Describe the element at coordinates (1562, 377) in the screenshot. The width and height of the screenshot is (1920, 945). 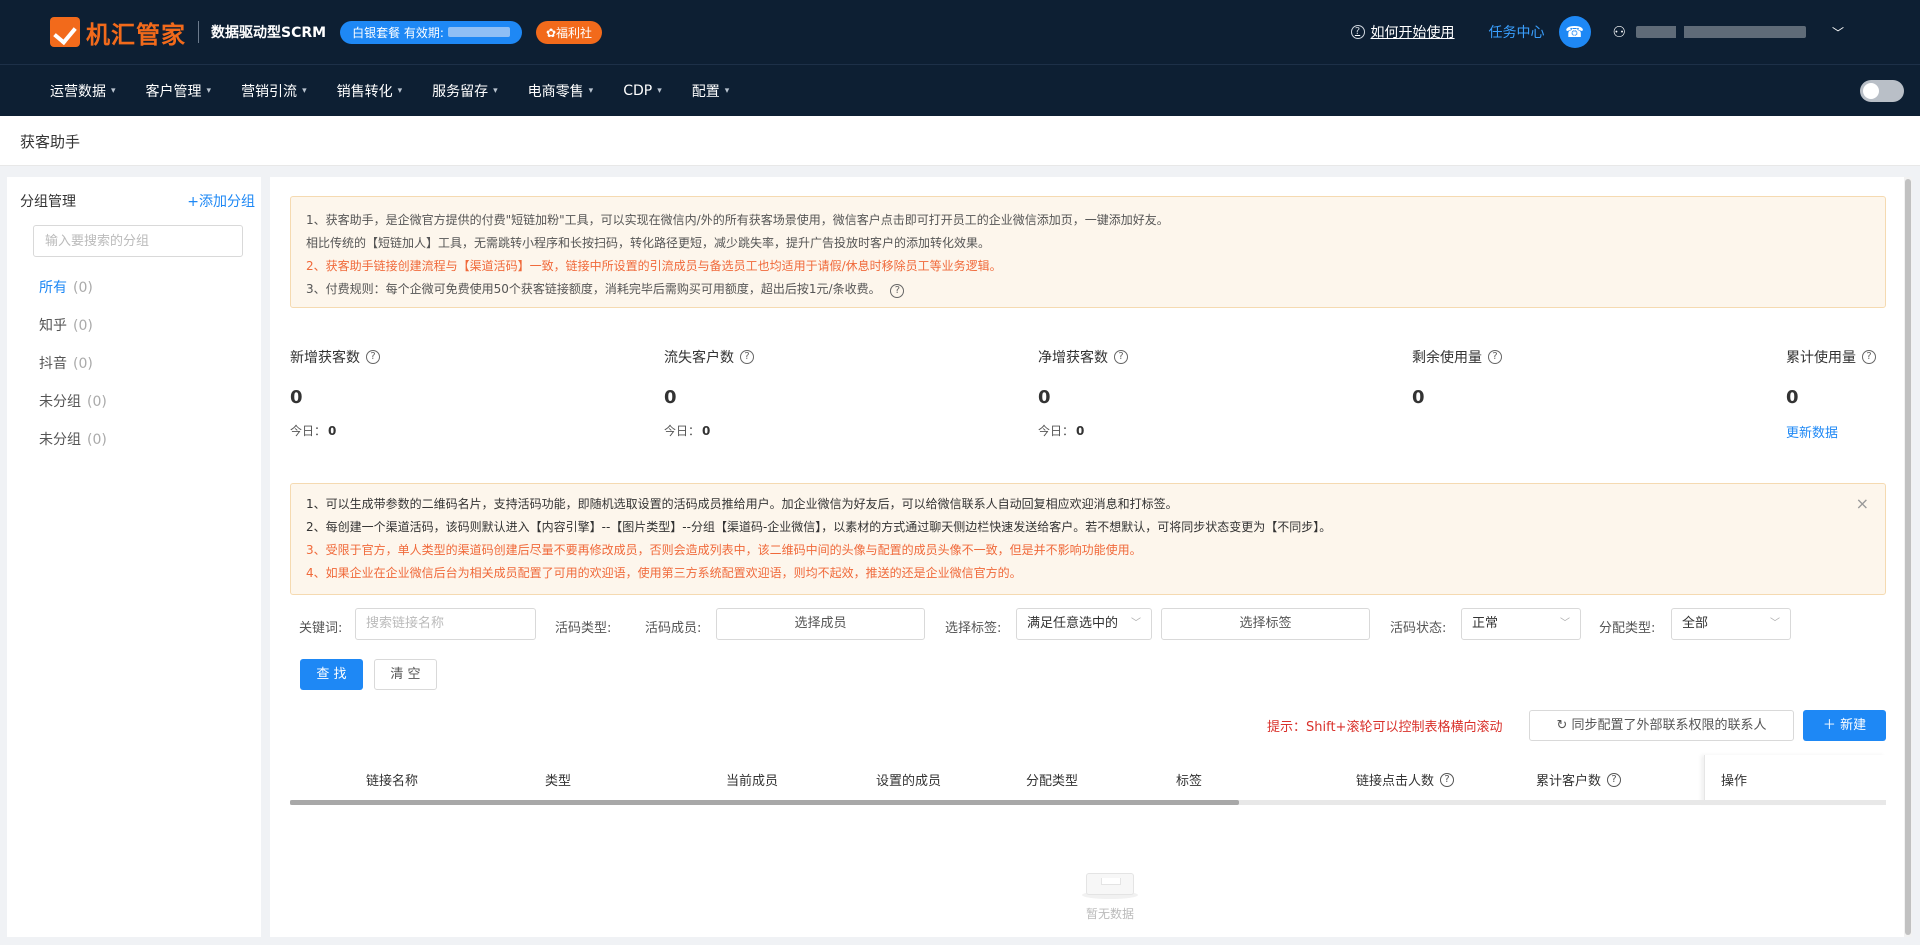
I see `stat-remaining: 剩余使用量? 0` at that location.